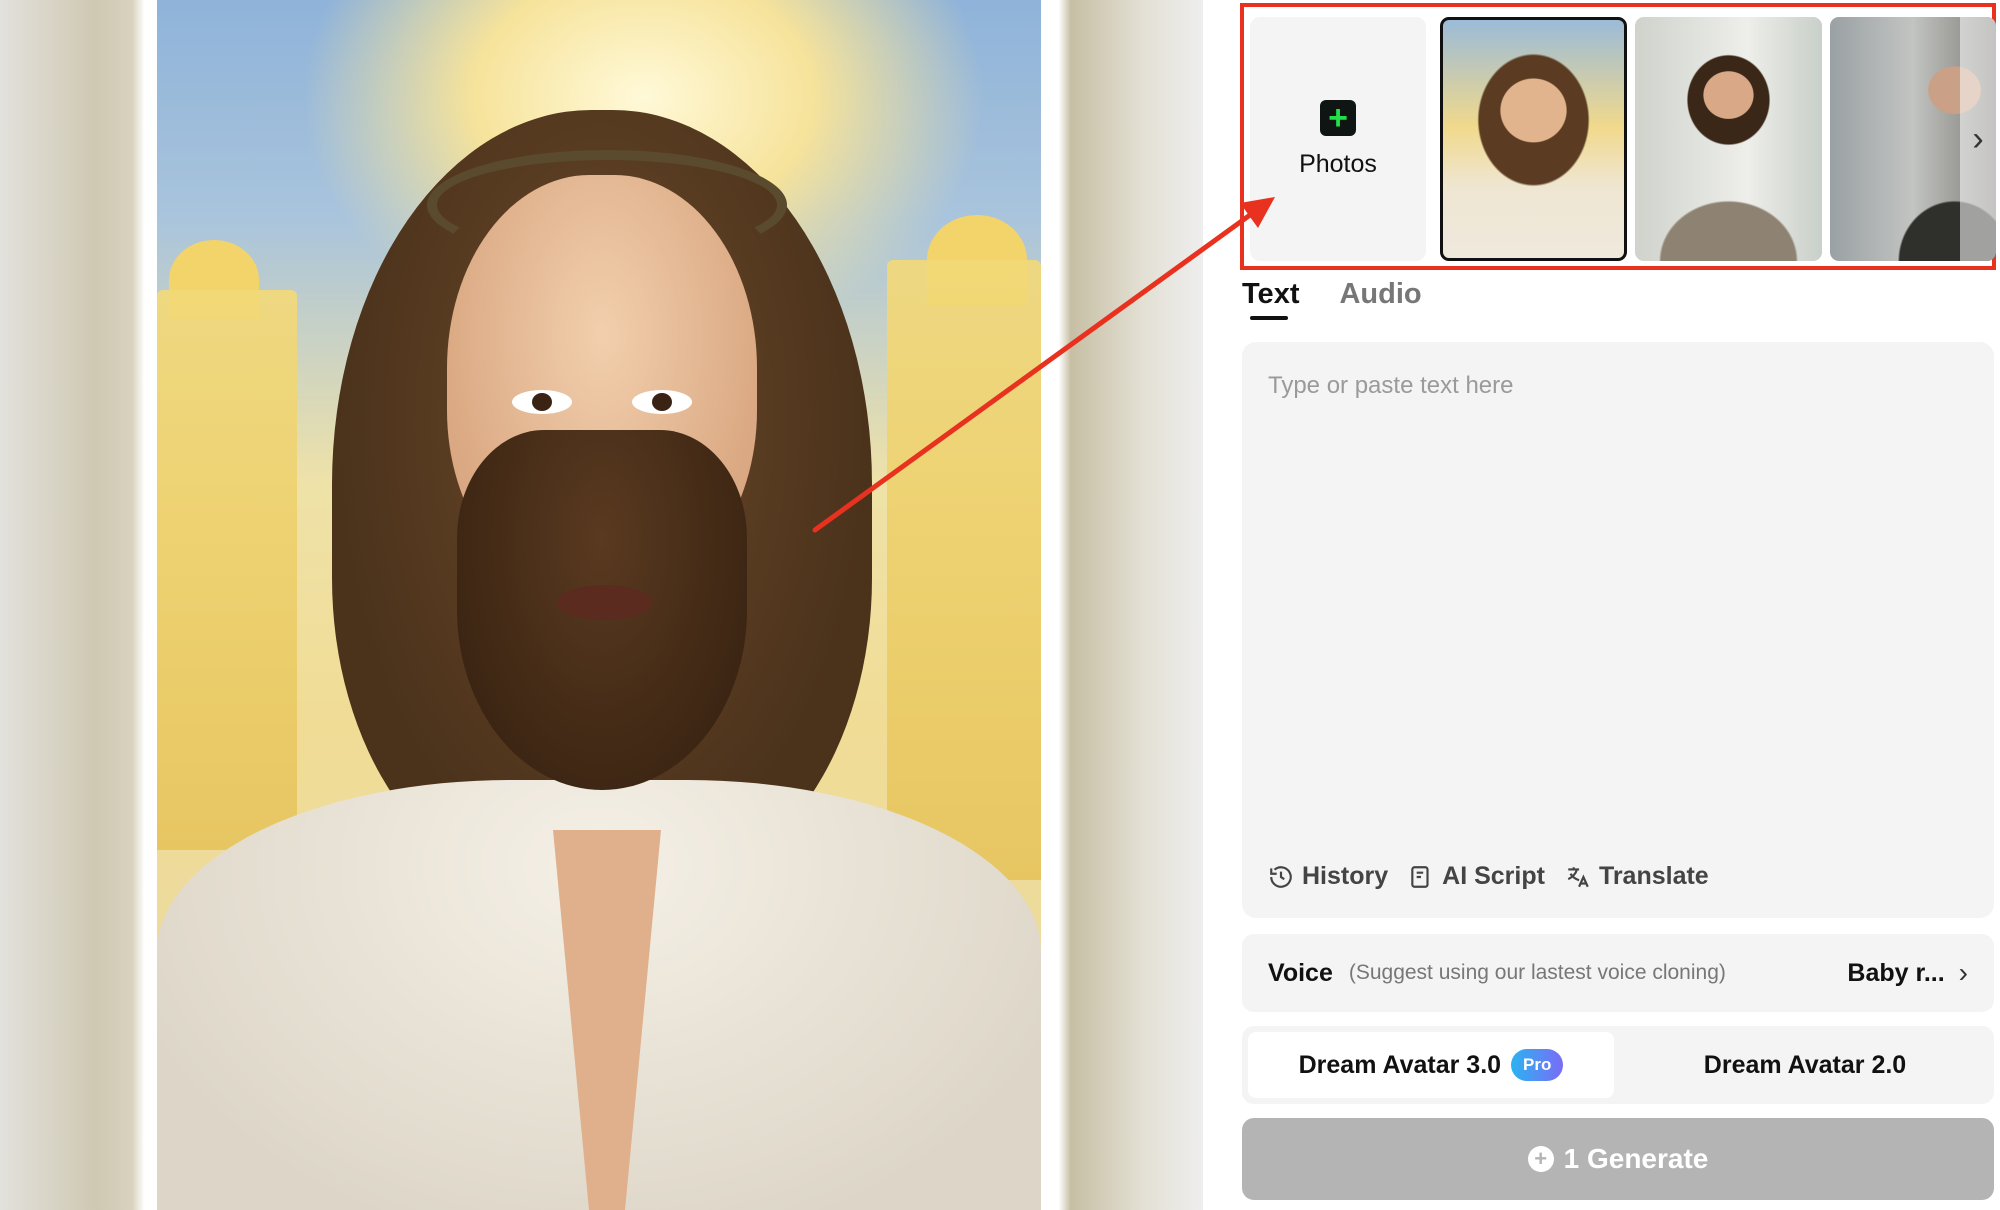 Image resolution: width=2000 pixels, height=1210 pixels. I want to click on model-label: Dream Avatar 2.0, so click(1805, 1064).